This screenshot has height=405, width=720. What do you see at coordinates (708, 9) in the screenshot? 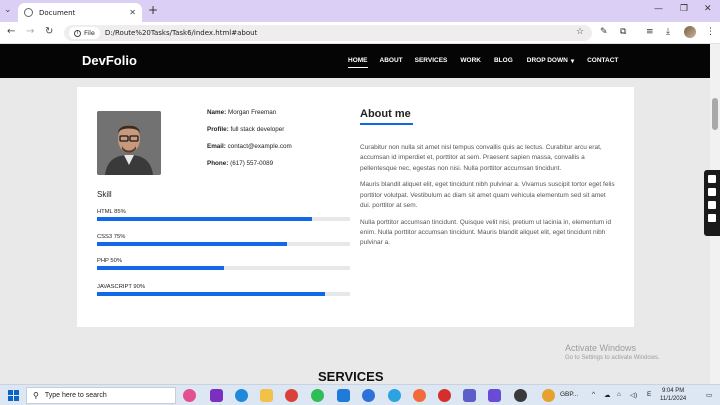
I see `close-window-icon: ✕` at bounding box center [708, 9].